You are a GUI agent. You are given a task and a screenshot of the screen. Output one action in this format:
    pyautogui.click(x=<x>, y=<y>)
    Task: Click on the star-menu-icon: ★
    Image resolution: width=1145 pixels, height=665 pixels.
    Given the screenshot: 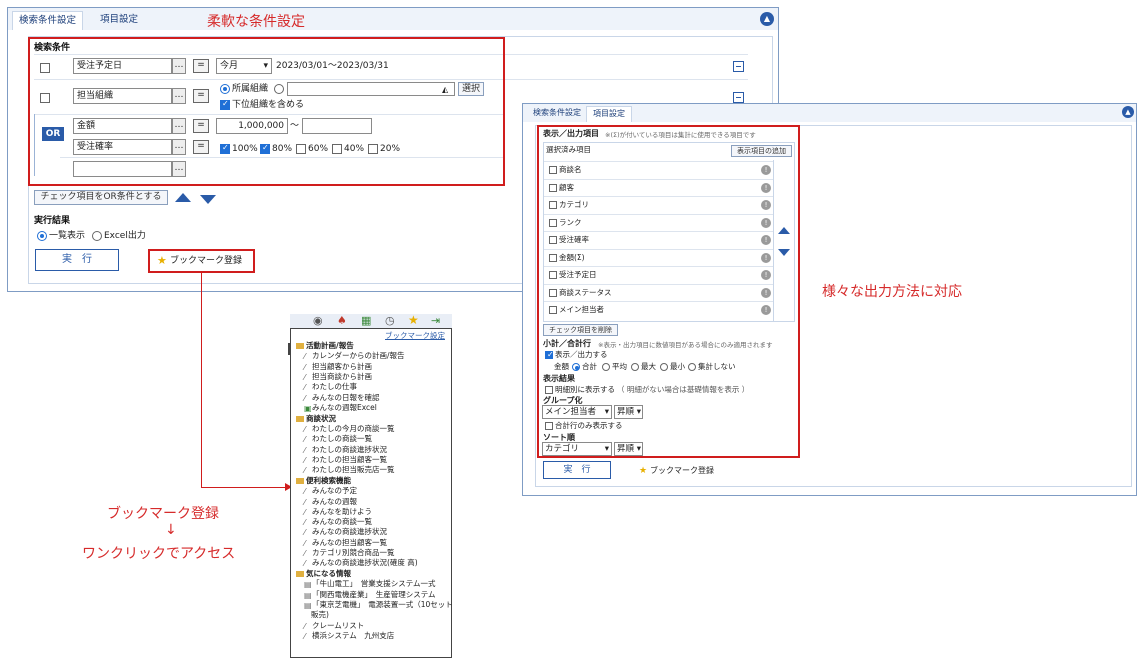 What is the action you would take?
    pyautogui.click(x=413, y=320)
    